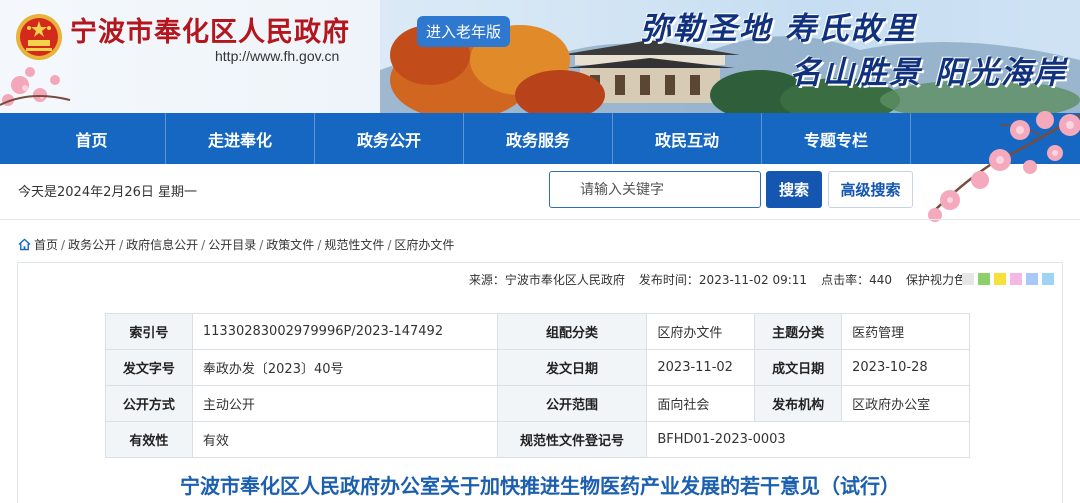 This screenshot has width=1080, height=503. I want to click on site-name: 宁波市奉化区人民政府, so click(210, 29).